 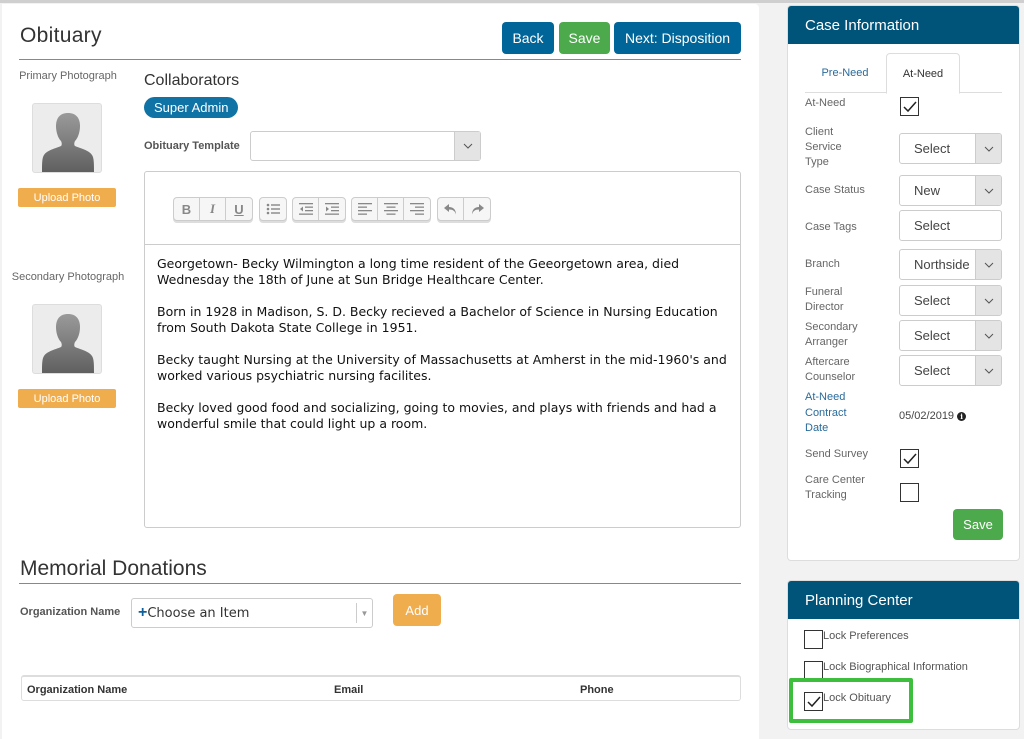 I want to click on aftercare-counselor-value: Select, so click(x=932, y=370).